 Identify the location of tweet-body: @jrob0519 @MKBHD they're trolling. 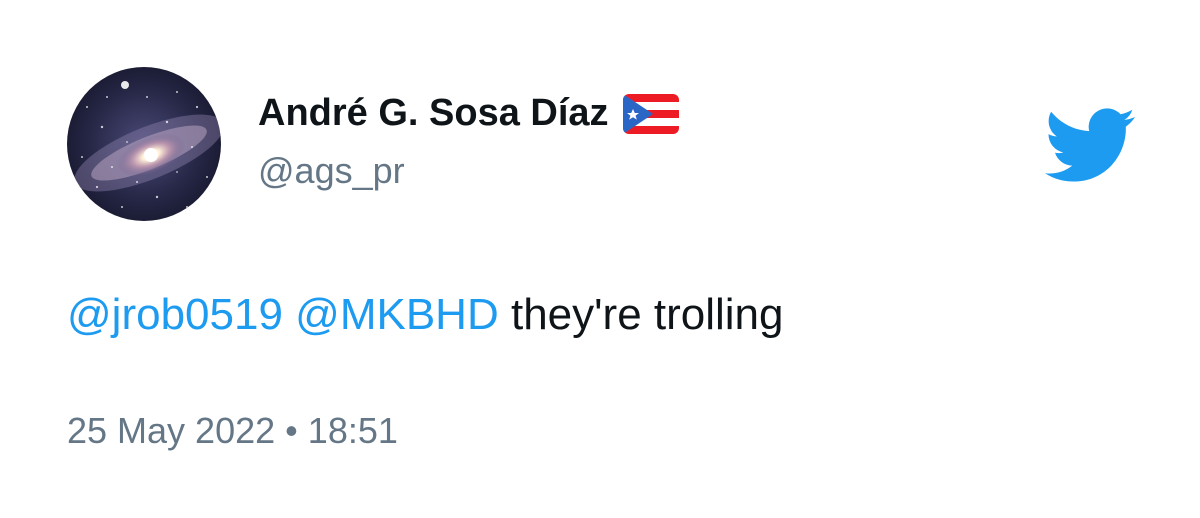
(425, 315).